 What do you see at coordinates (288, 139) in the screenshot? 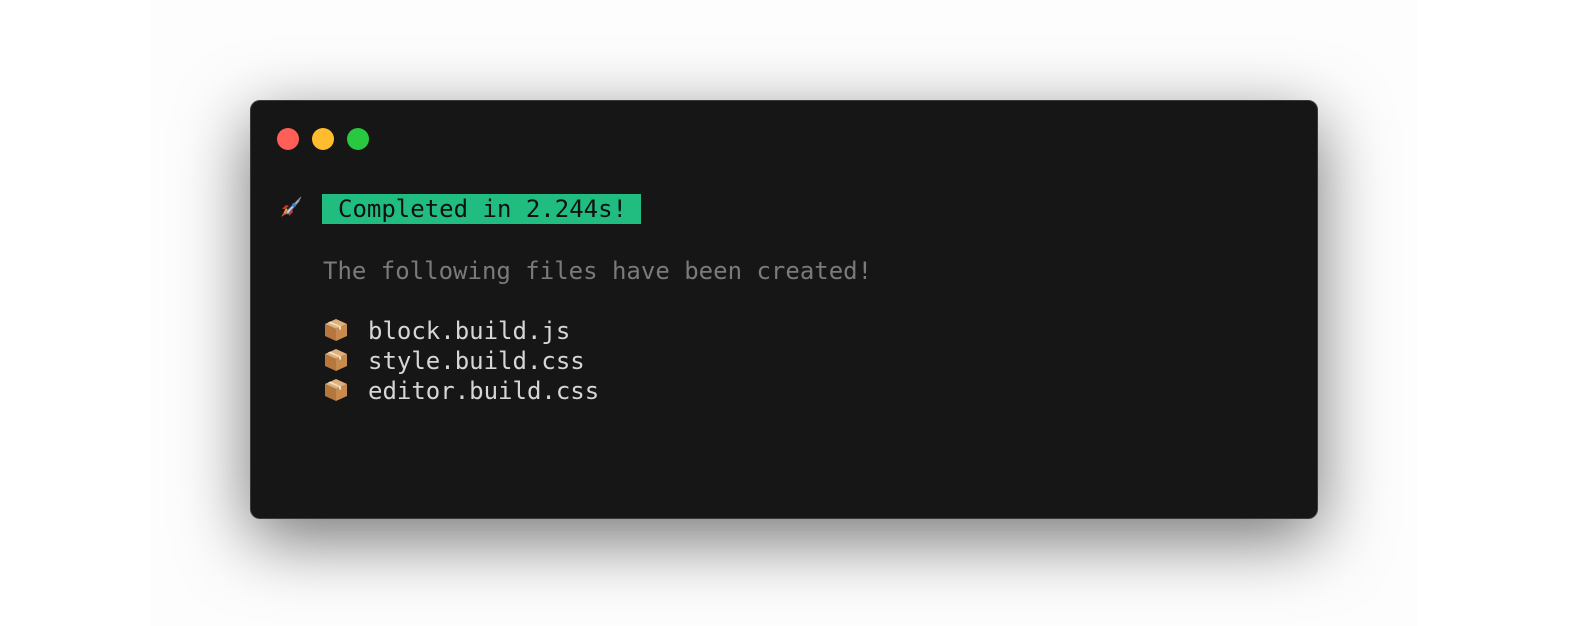
I see `close-button` at bounding box center [288, 139].